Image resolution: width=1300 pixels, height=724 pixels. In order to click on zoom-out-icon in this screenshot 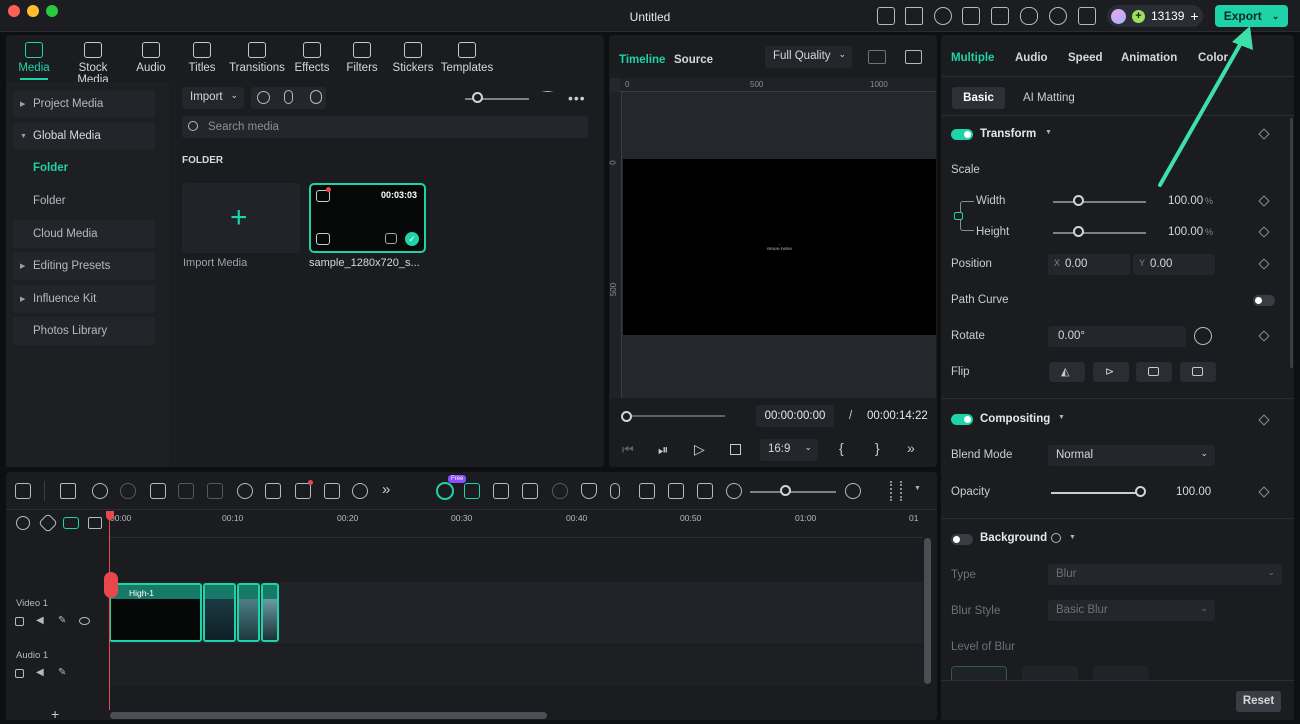, I will do `click(734, 491)`.